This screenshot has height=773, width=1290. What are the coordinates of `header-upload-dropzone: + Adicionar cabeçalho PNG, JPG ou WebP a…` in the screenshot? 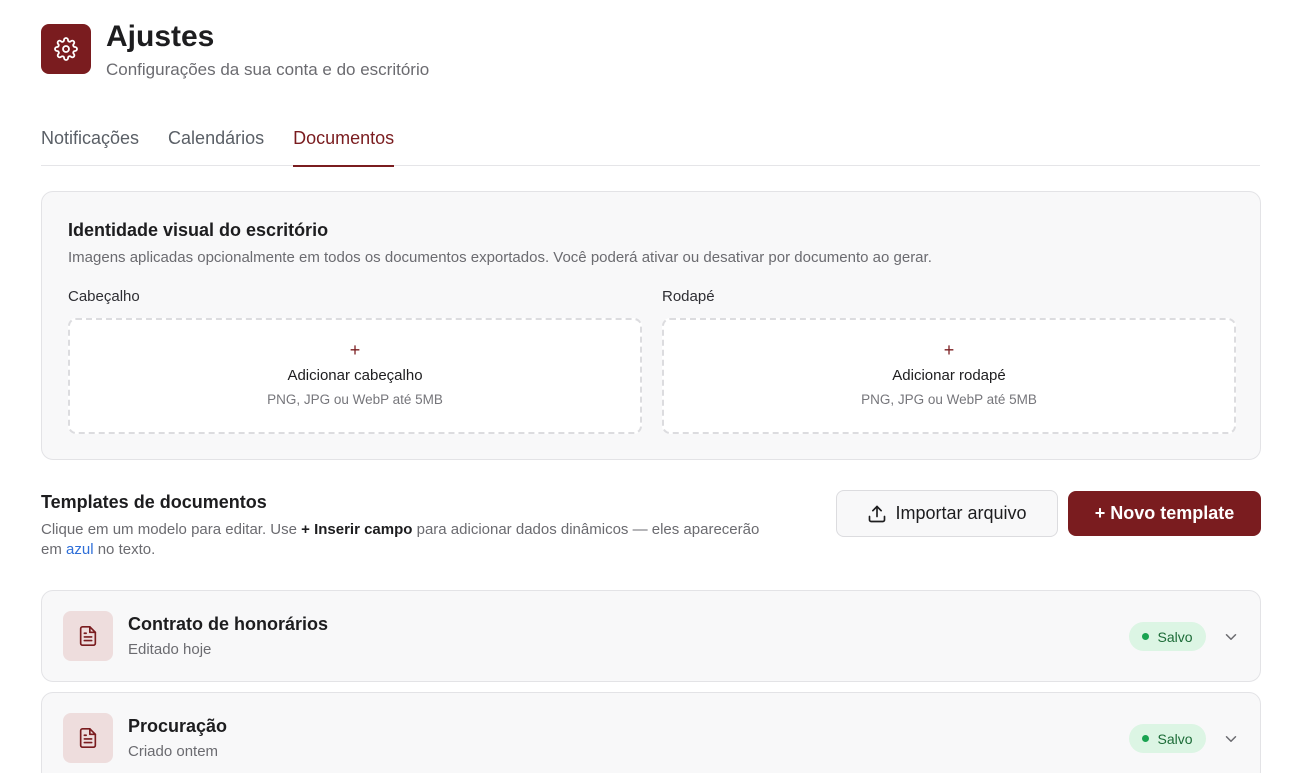 It's located at (355, 376).